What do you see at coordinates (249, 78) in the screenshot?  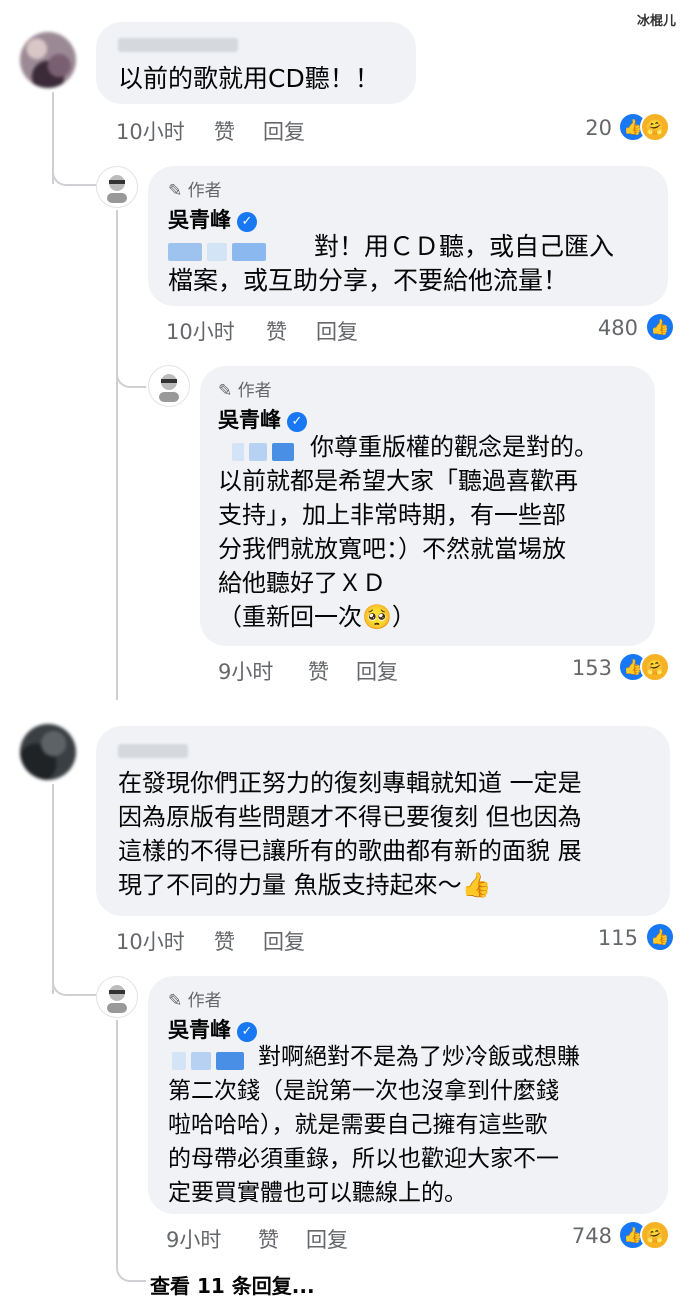 I see `comment-text: 以前的歌就用CD聽！！` at bounding box center [249, 78].